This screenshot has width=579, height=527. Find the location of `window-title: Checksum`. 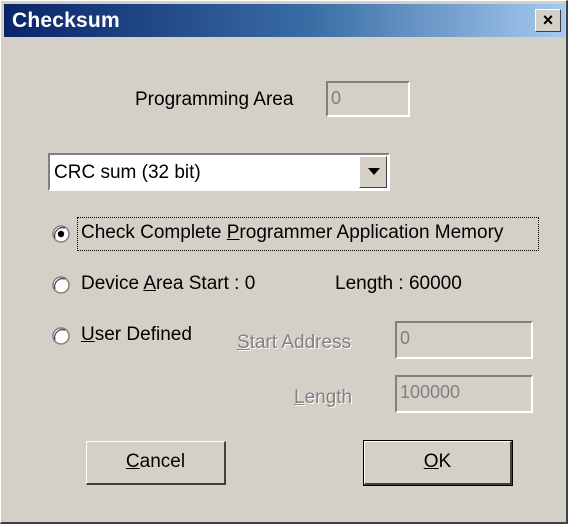

window-title: Checksum is located at coordinates (66, 20).